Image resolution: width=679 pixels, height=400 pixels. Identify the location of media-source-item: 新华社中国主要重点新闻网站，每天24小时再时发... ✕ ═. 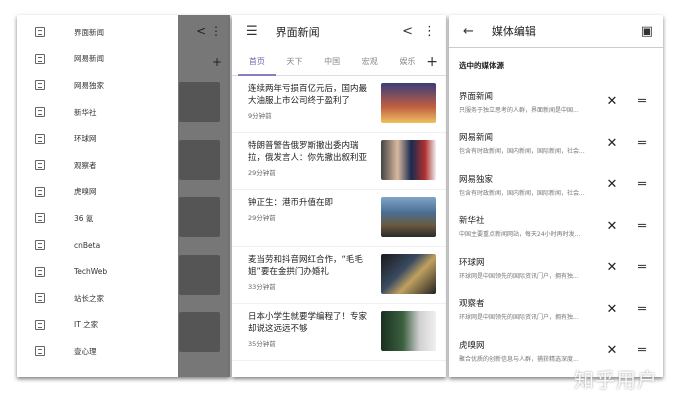
(556, 227).